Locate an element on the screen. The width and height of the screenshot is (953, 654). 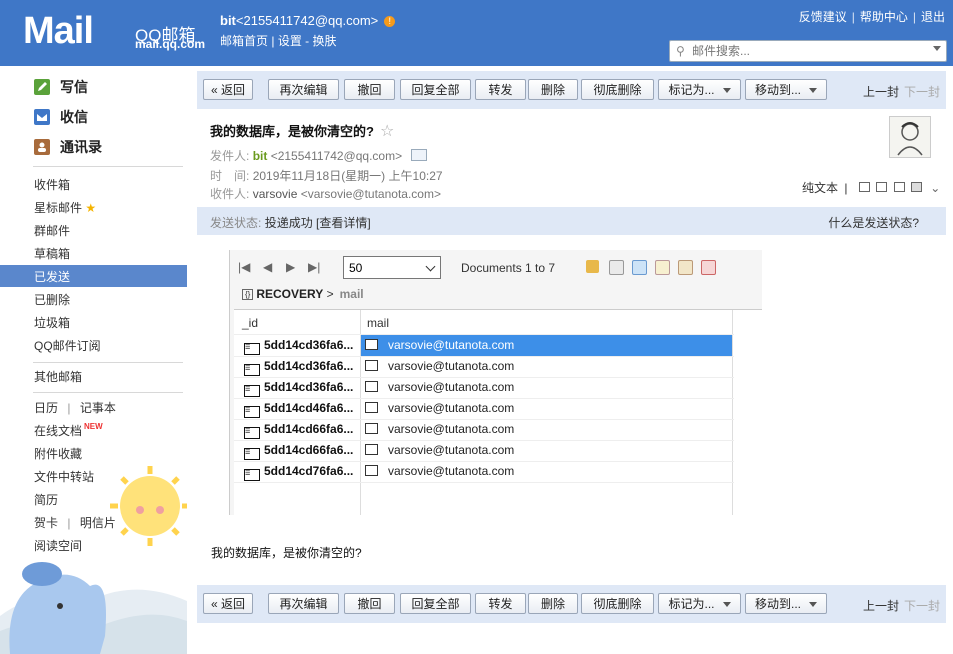
sender-address: <2155411742@qq.com> is located at coordinates (336, 156).